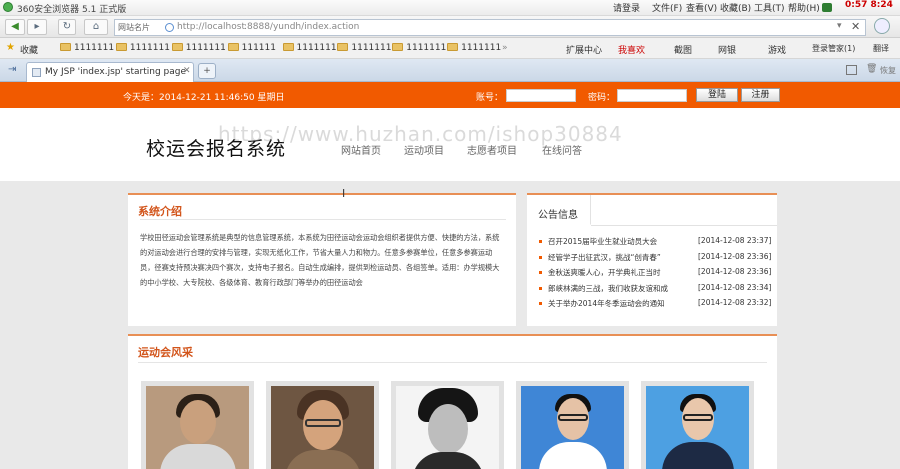  What do you see at coordinates (657, 274) in the screenshot?
I see `list-item: 金秋送爽暖人心，开学典礼正当时 [2014-12-08 23:36]` at bounding box center [657, 274].